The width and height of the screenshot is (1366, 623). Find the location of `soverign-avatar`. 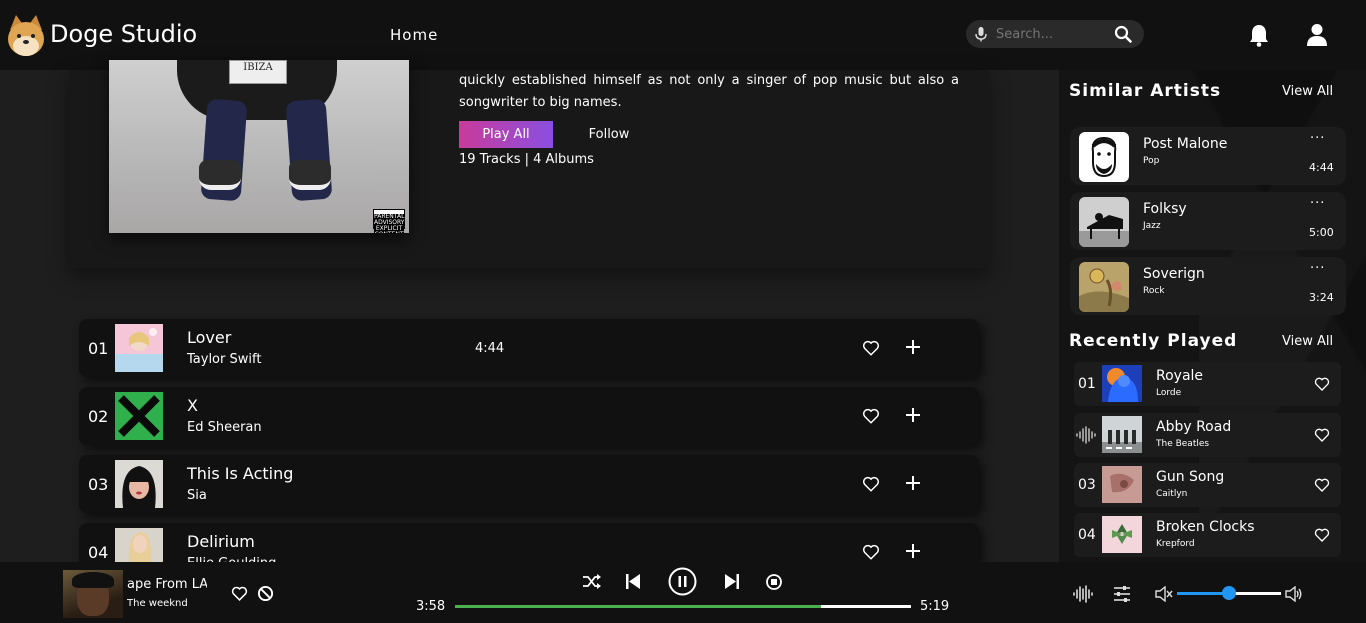

soverign-avatar is located at coordinates (1104, 287).